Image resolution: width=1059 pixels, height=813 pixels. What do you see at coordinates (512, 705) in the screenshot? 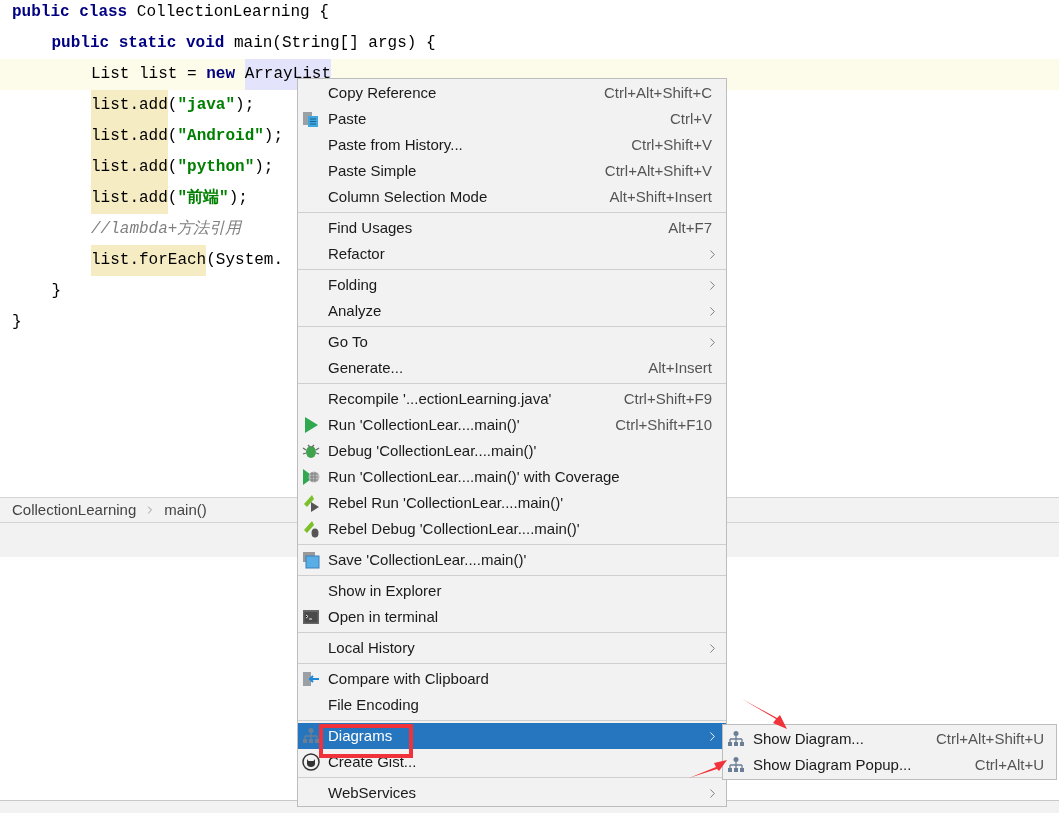
I see `menu-item: File Encoding` at bounding box center [512, 705].